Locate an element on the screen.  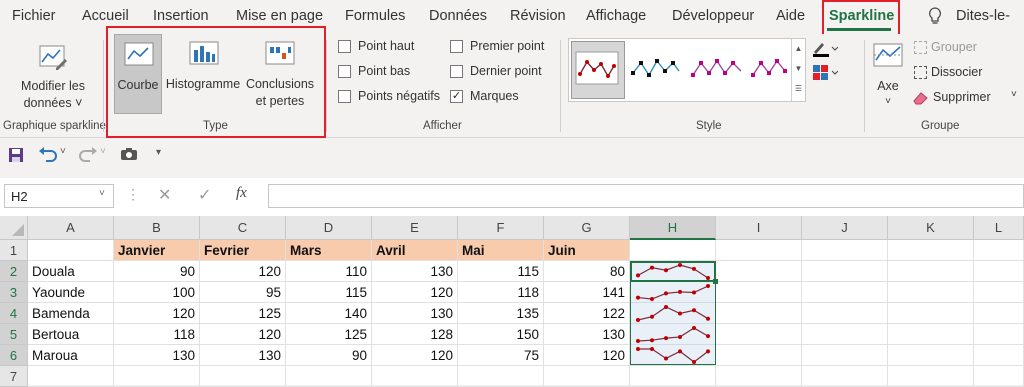
sparkline-yaounde is located at coordinates (673, 292).